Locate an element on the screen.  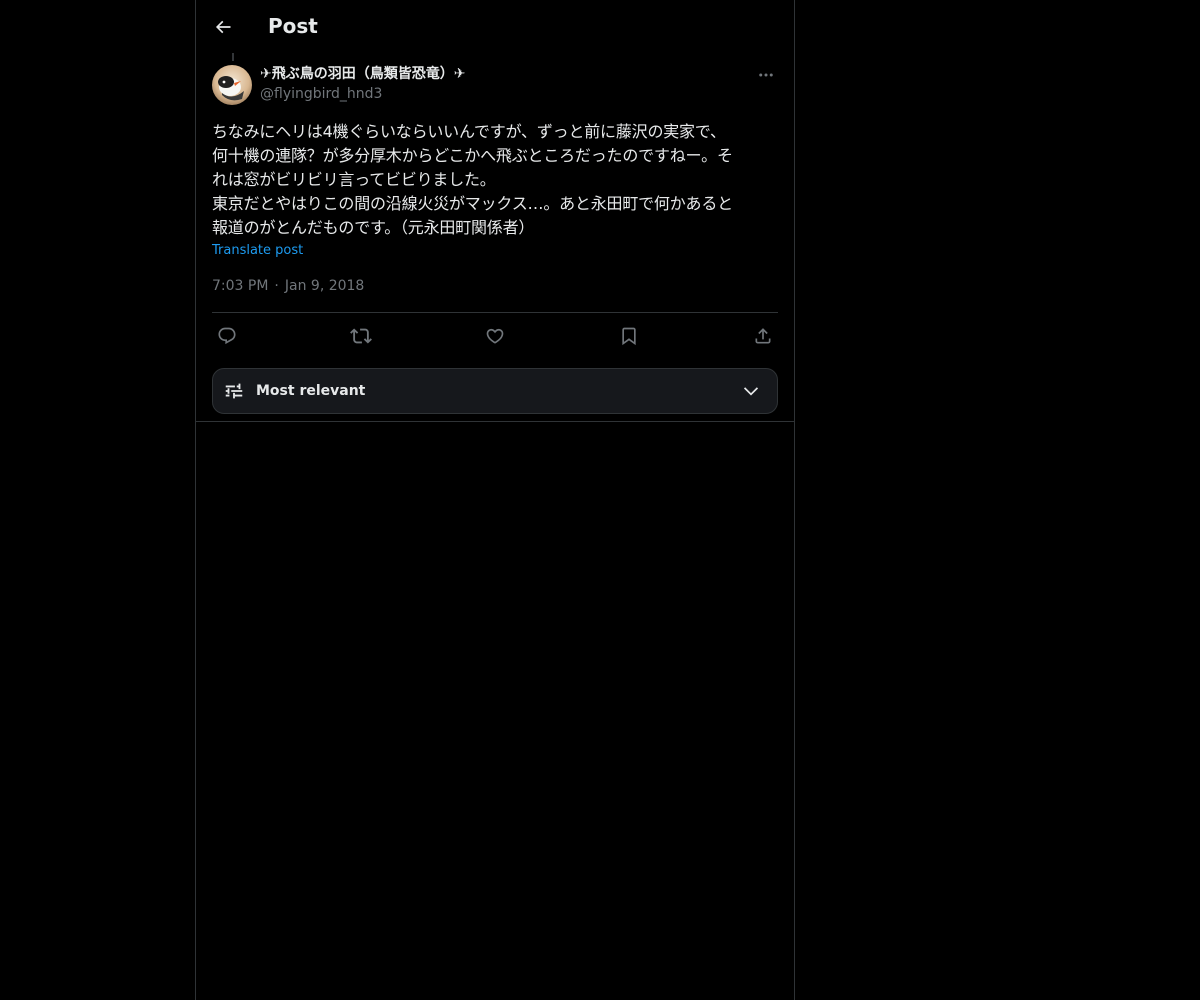
sliders-icon is located at coordinates (234, 391).